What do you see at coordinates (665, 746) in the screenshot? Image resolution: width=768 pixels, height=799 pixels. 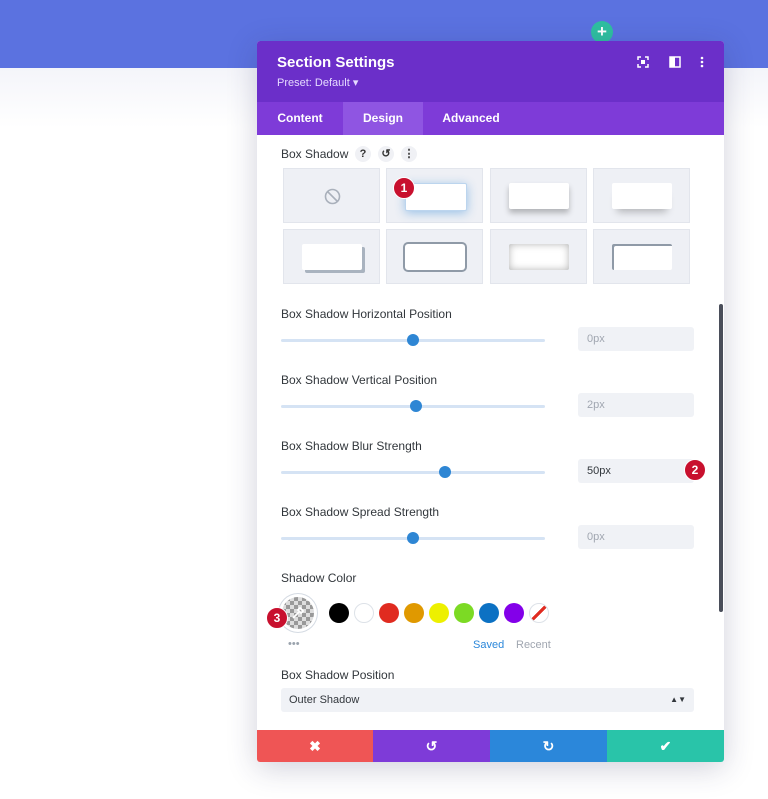 I see `save-button: ✔` at bounding box center [665, 746].